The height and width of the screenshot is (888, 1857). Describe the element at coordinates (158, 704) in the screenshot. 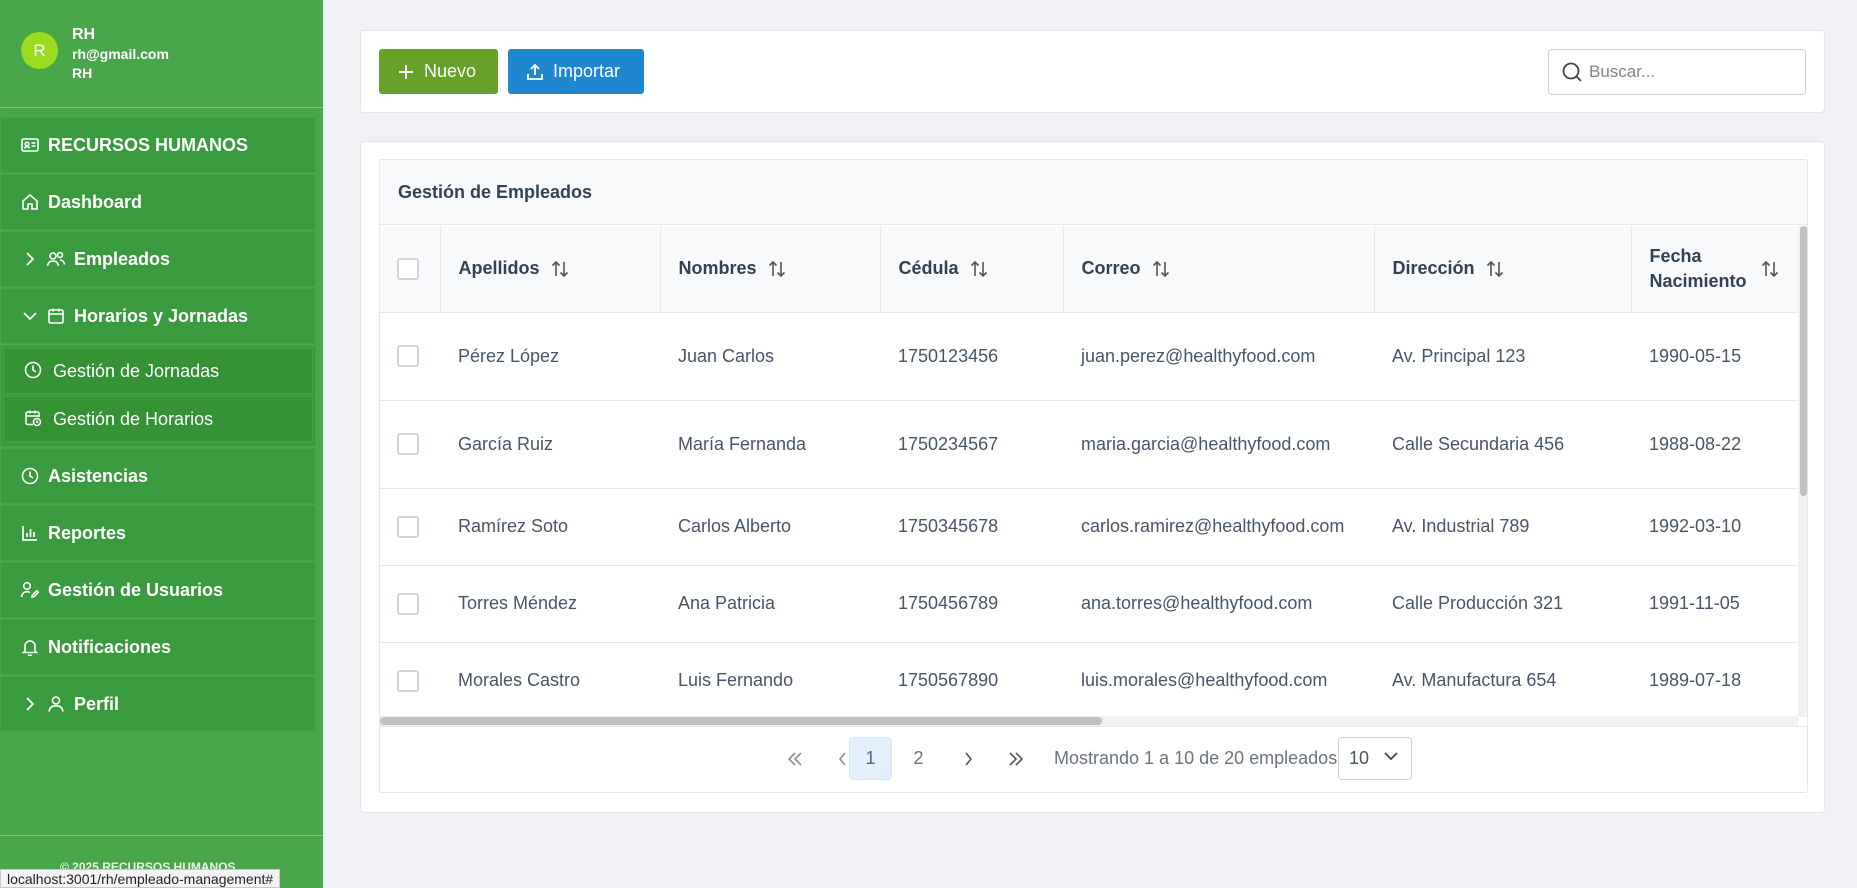

I see `sidebar-item-perfil: Perfil` at that location.